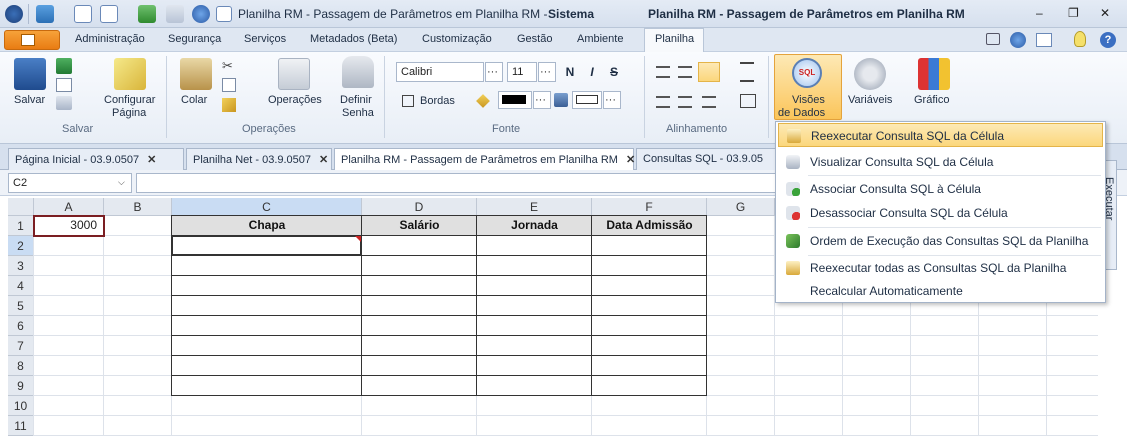  What do you see at coordinates (358, 72) in the screenshot?
I see `lock-icon` at bounding box center [358, 72].